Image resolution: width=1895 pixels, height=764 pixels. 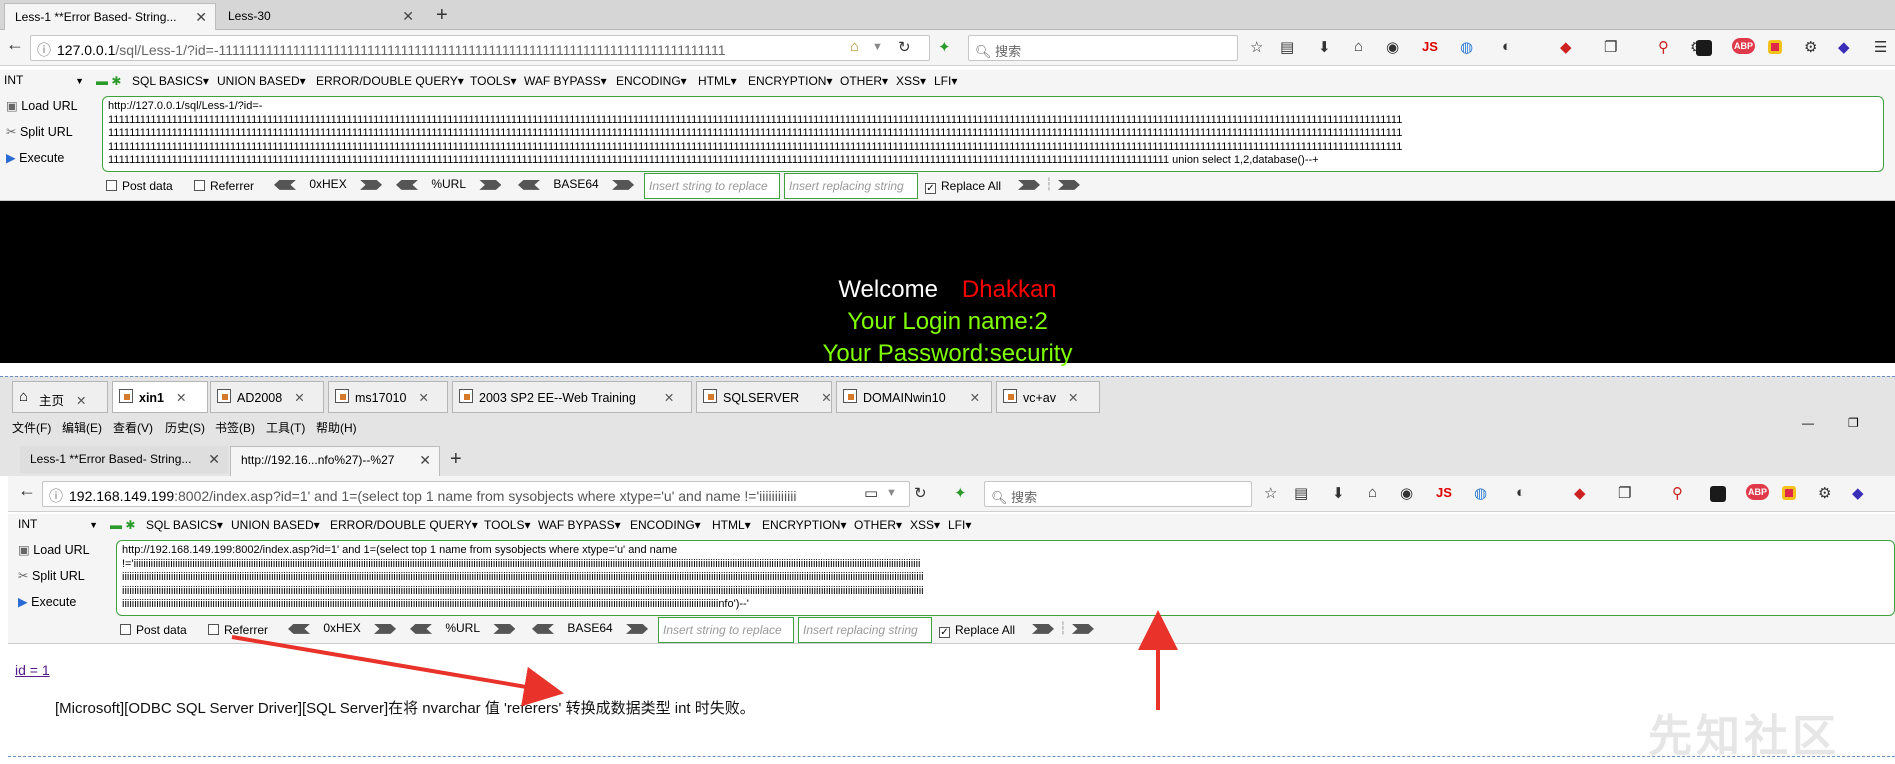 I want to click on replace-arrow-icon, so click(x=1029, y=184).